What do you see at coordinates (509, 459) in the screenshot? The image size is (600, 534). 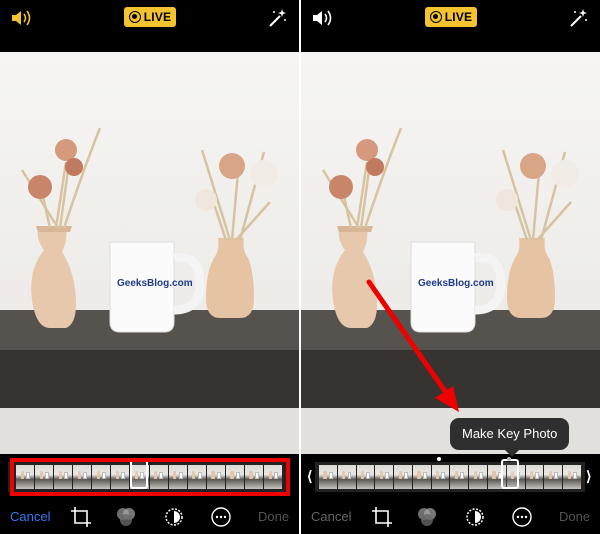 I see `current-frame-dot` at bounding box center [509, 459].